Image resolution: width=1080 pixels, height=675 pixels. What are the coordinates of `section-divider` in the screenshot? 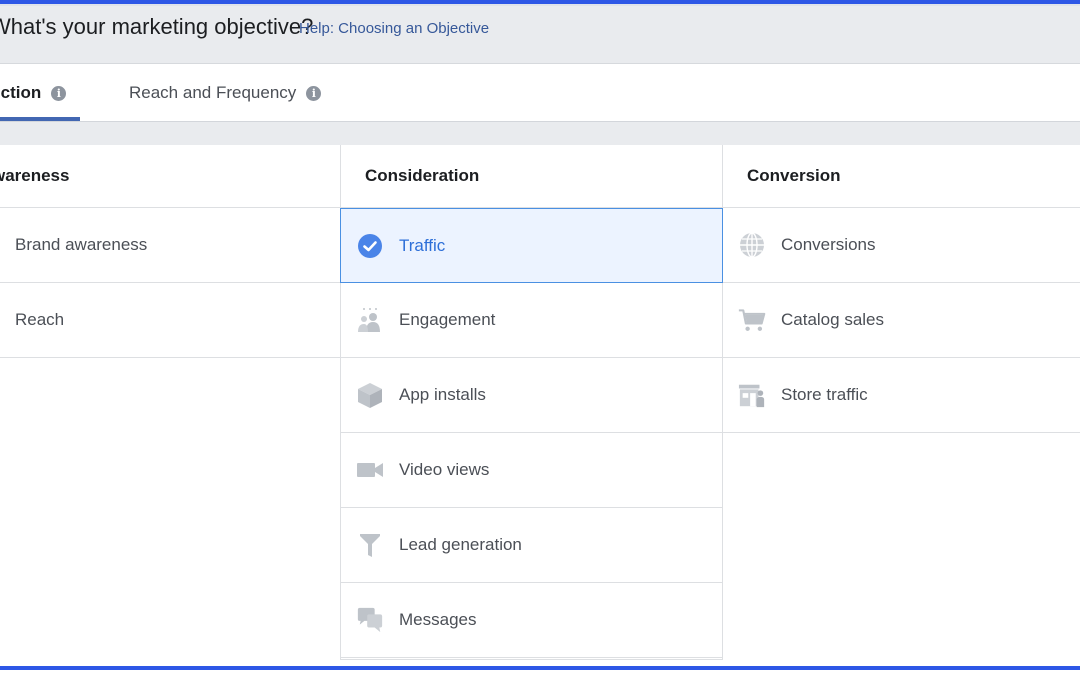 It's located at (540, 133).